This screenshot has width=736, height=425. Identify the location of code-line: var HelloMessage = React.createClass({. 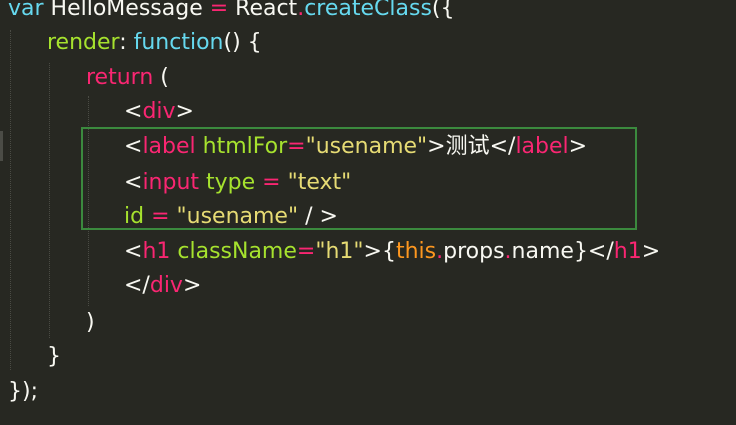
(231, 13).